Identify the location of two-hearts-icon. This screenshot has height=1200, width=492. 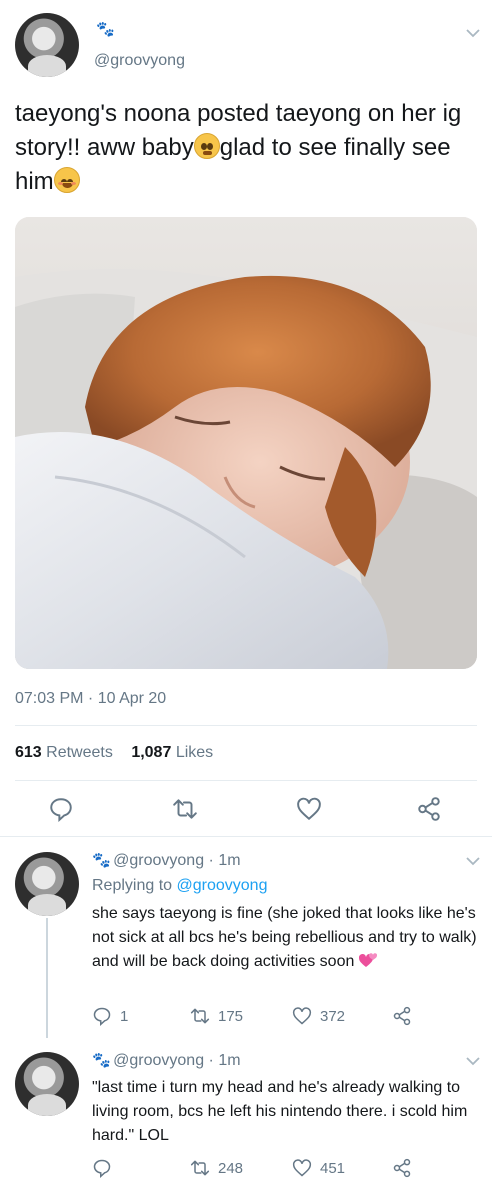
(368, 960).